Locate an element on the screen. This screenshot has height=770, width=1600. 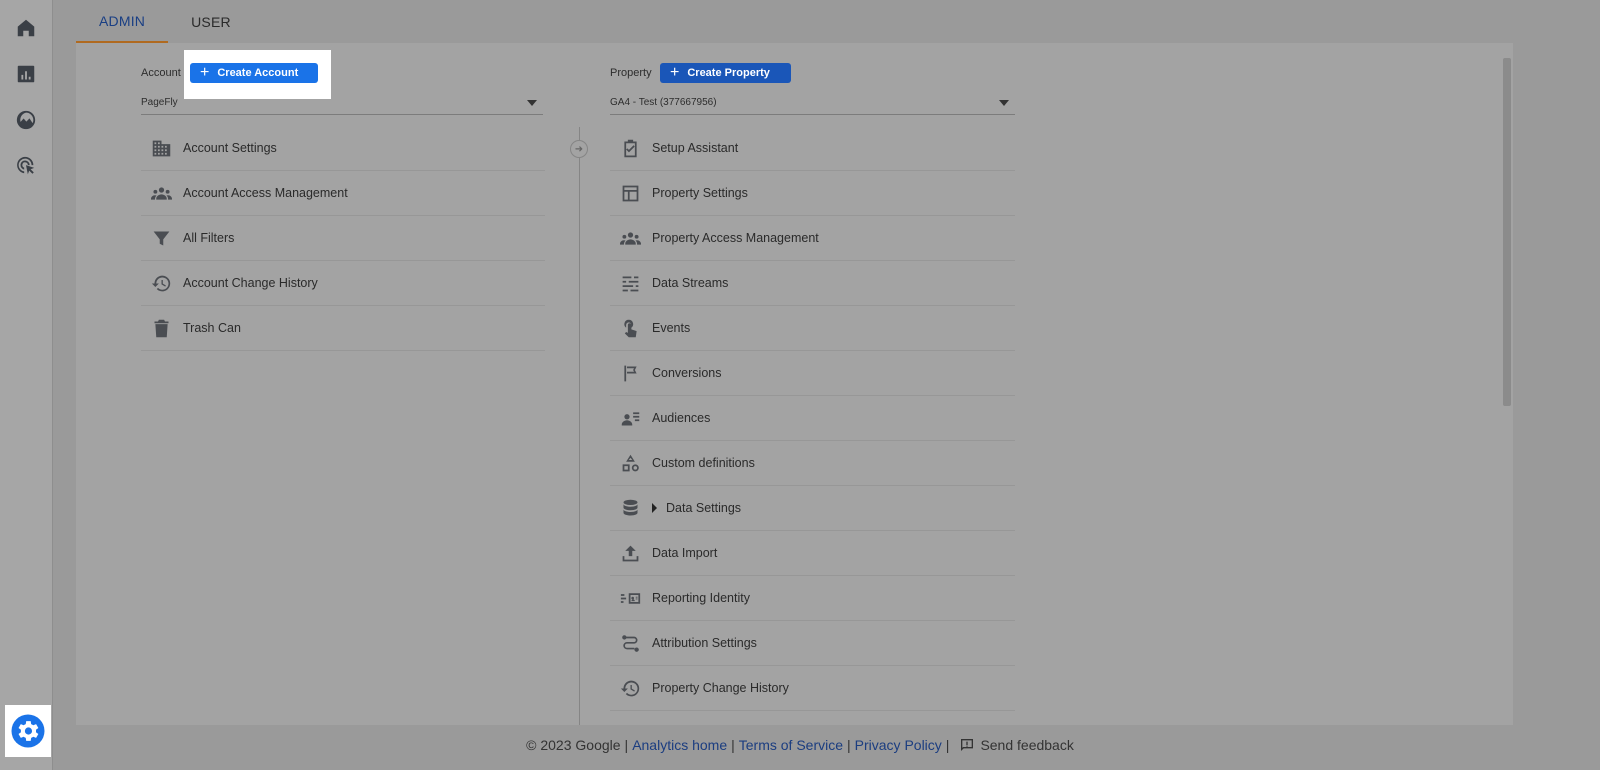
menu-item-label: Account Access Management is located at coordinates (265, 193).